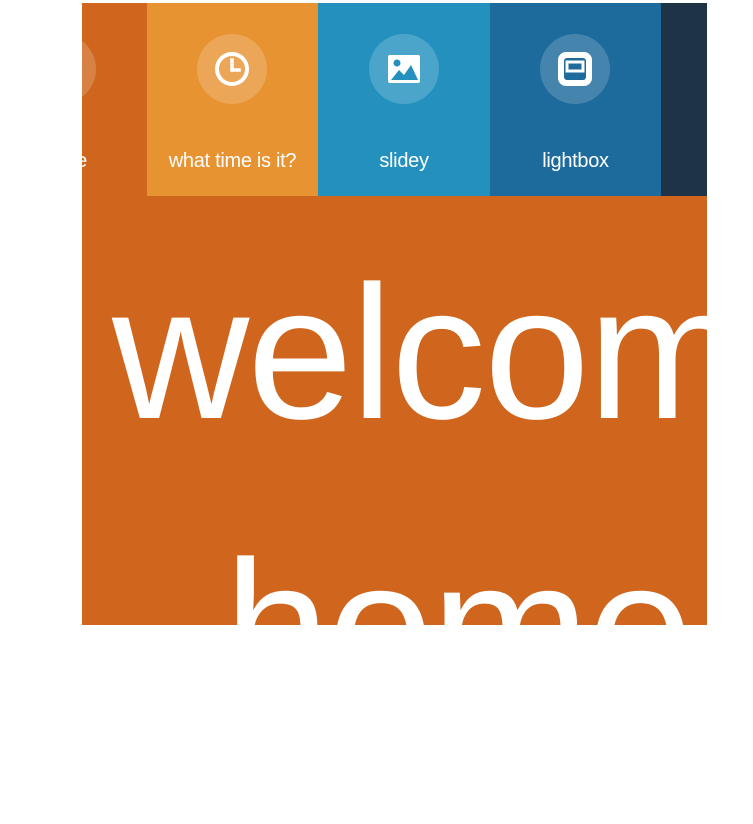 The width and height of the screenshot is (753, 824). Describe the element at coordinates (575, 69) in the screenshot. I see `lightbox-icon` at that location.